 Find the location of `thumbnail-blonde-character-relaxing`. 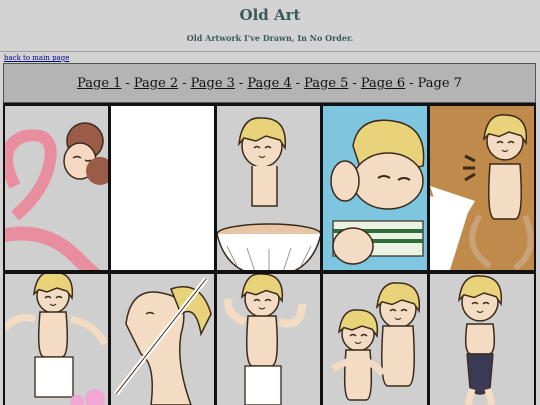

thumbnail-blonde-character-relaxing is located at coordinates (375, 188).